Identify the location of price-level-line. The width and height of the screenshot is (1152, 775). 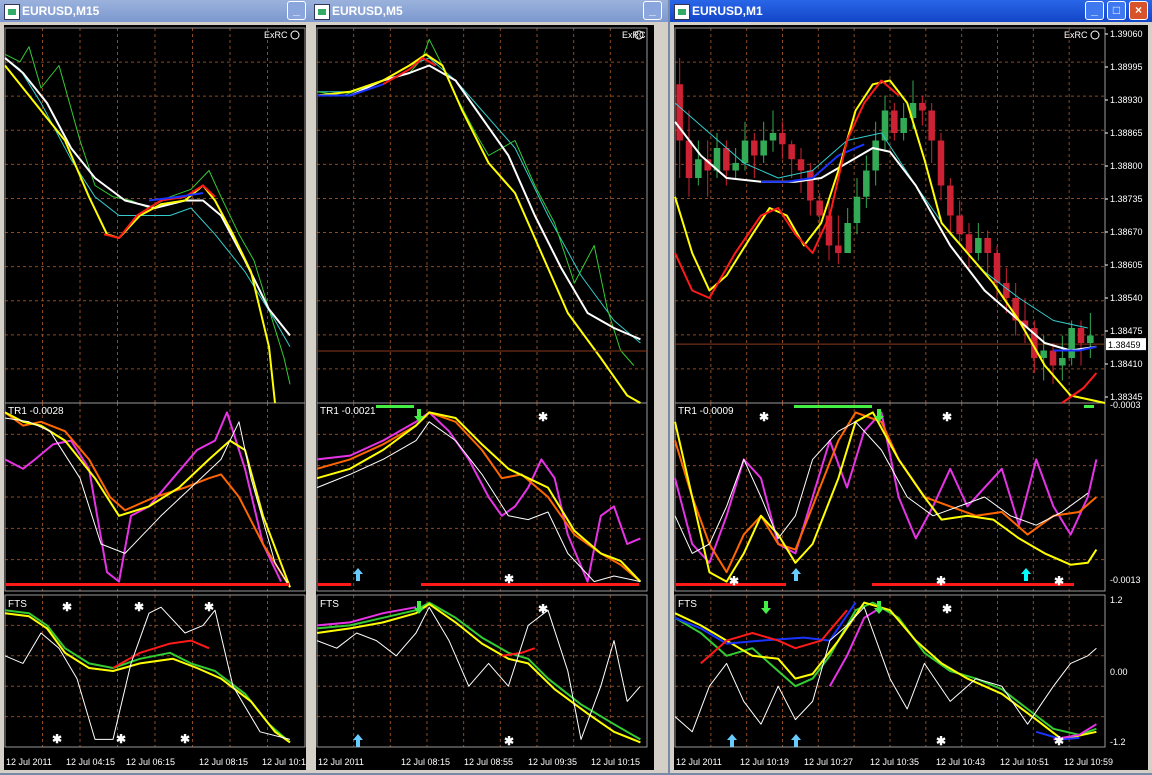
(482, 351).